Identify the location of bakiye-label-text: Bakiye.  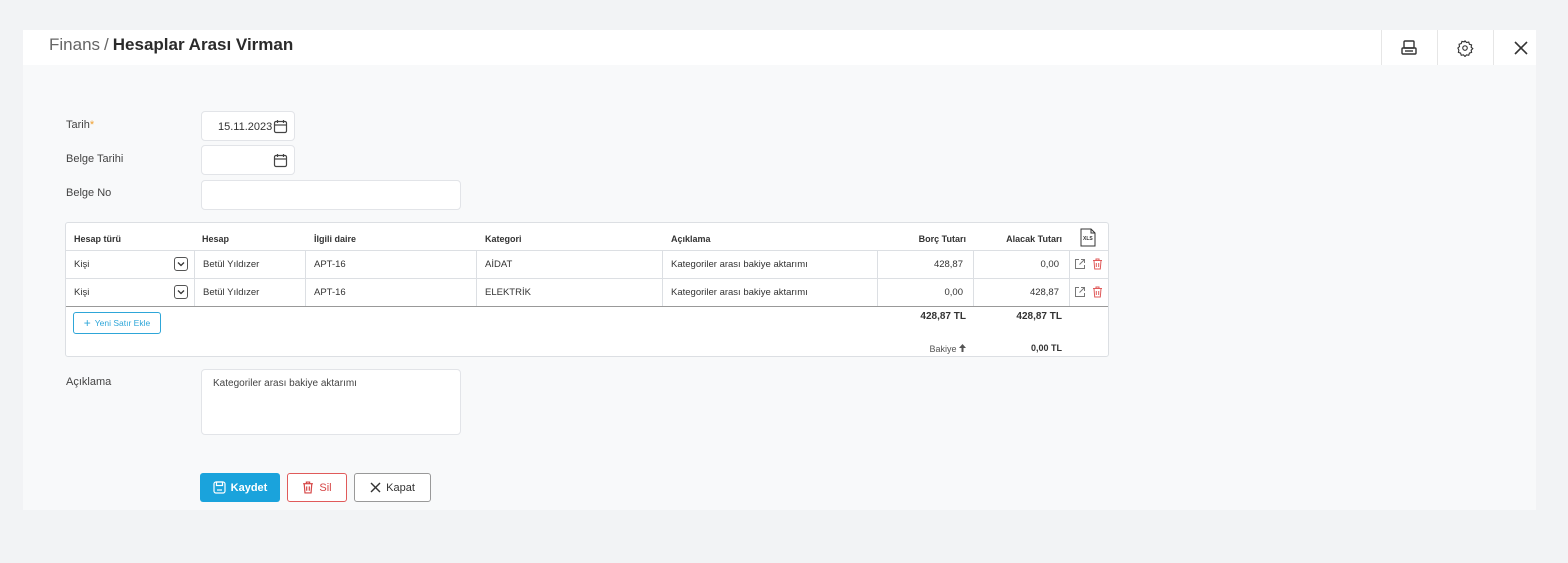
(943, 349).